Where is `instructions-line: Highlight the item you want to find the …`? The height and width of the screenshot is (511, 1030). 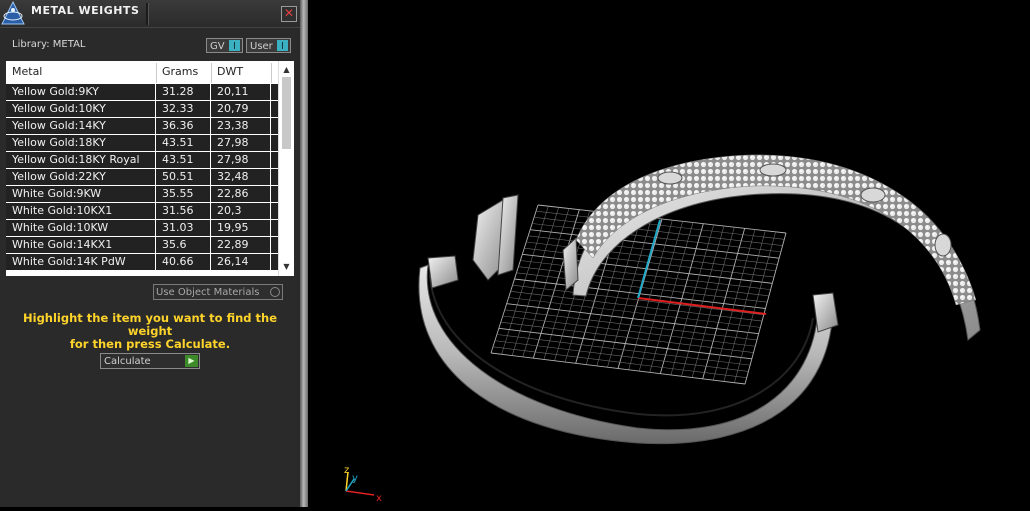
instructions-line: Highlight the item you want to find the … is located at coordinates (150, 324).